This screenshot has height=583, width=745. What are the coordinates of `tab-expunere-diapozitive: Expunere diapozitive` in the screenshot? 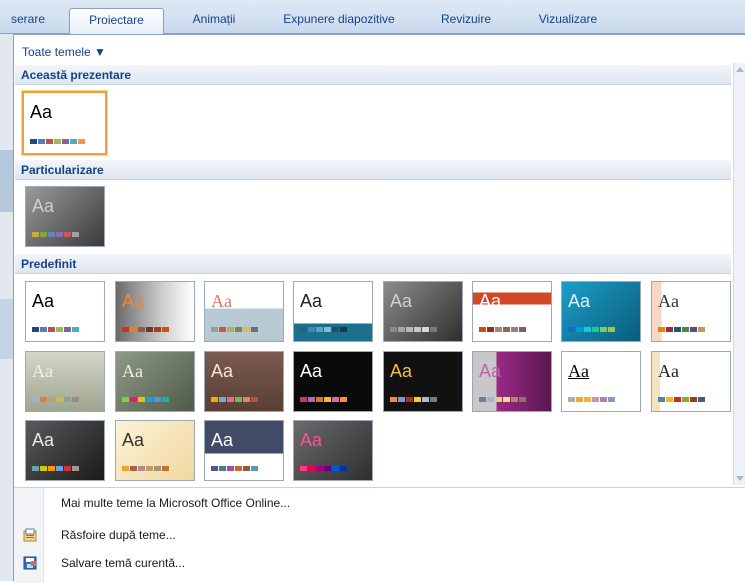 It's located at (339, 21).